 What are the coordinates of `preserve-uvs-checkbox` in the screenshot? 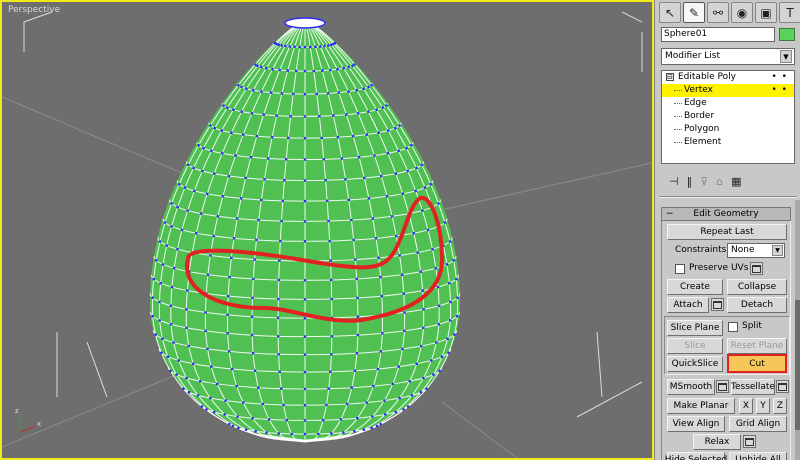 It's located at (680, 269).